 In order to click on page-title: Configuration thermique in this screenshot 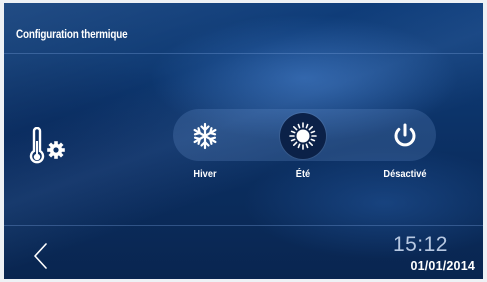, I will do `click(72, 35)`.